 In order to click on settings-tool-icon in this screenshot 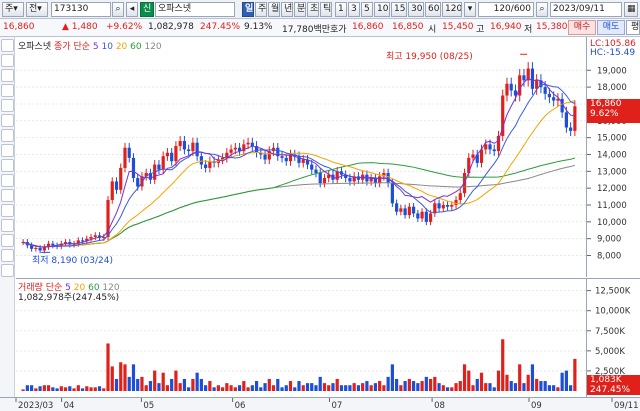, I will do `click(7, 270)`.